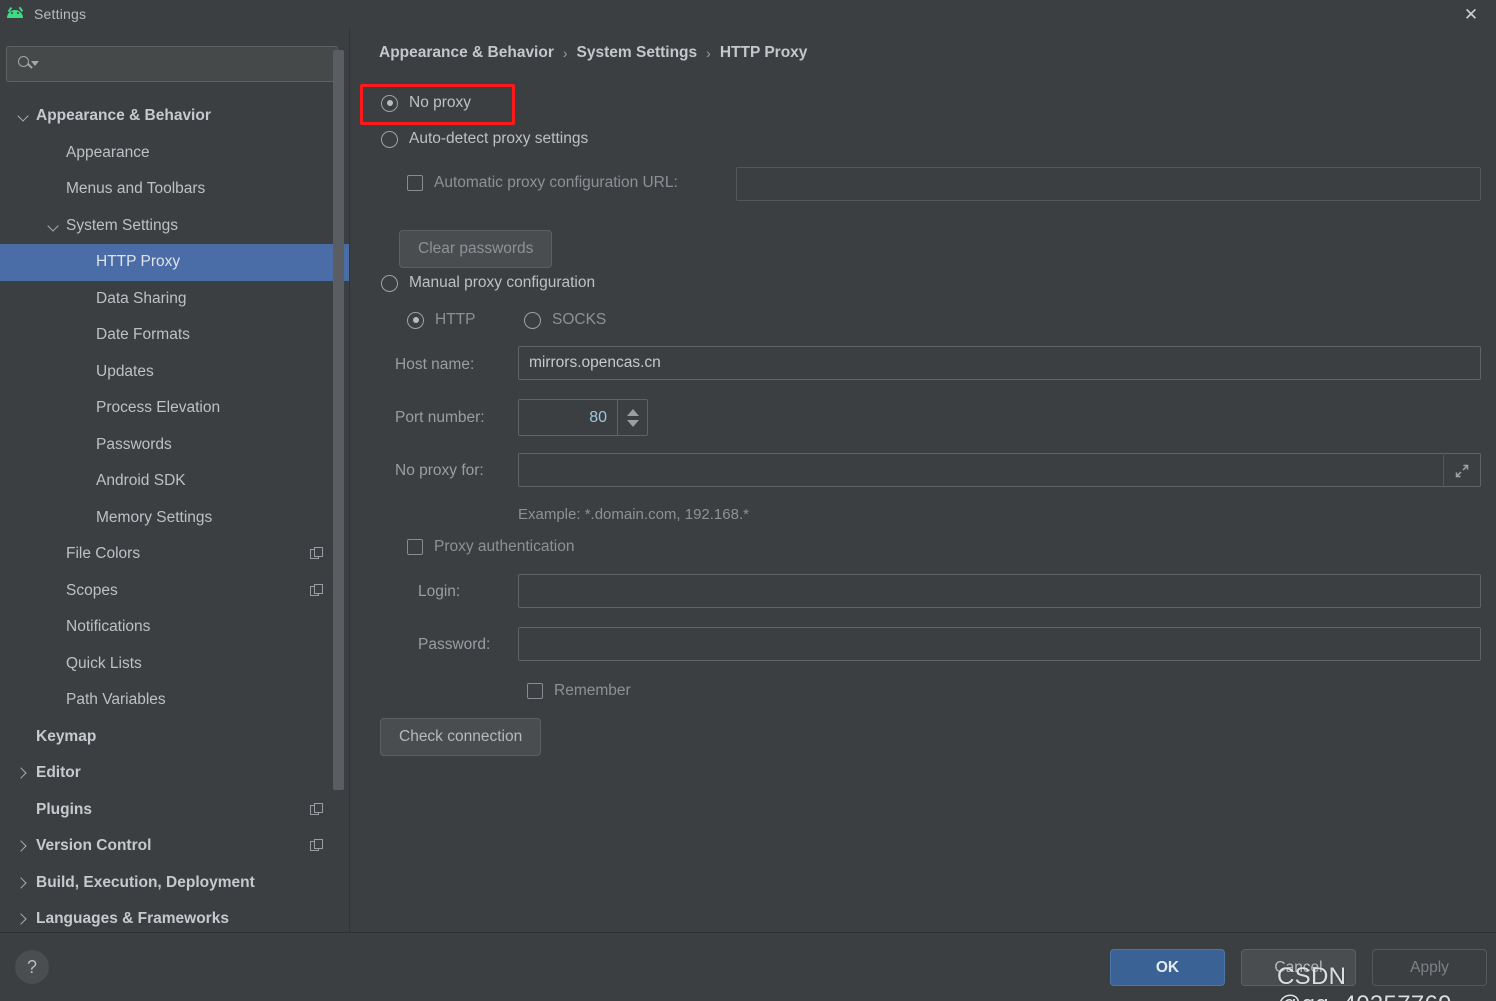  Describe the element at coordinates (490, 547) in the screenshot. I see `proxy-authentication-row: Proxy authentication` at that location.